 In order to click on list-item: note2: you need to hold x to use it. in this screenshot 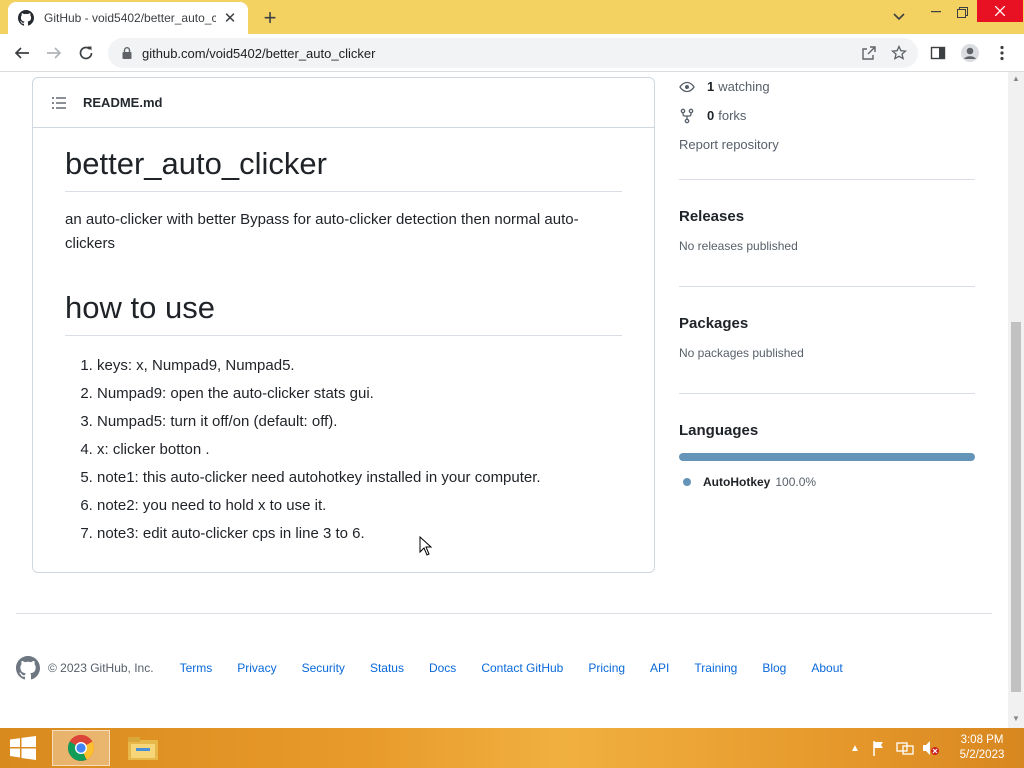, I will do `click(359, 506)`.